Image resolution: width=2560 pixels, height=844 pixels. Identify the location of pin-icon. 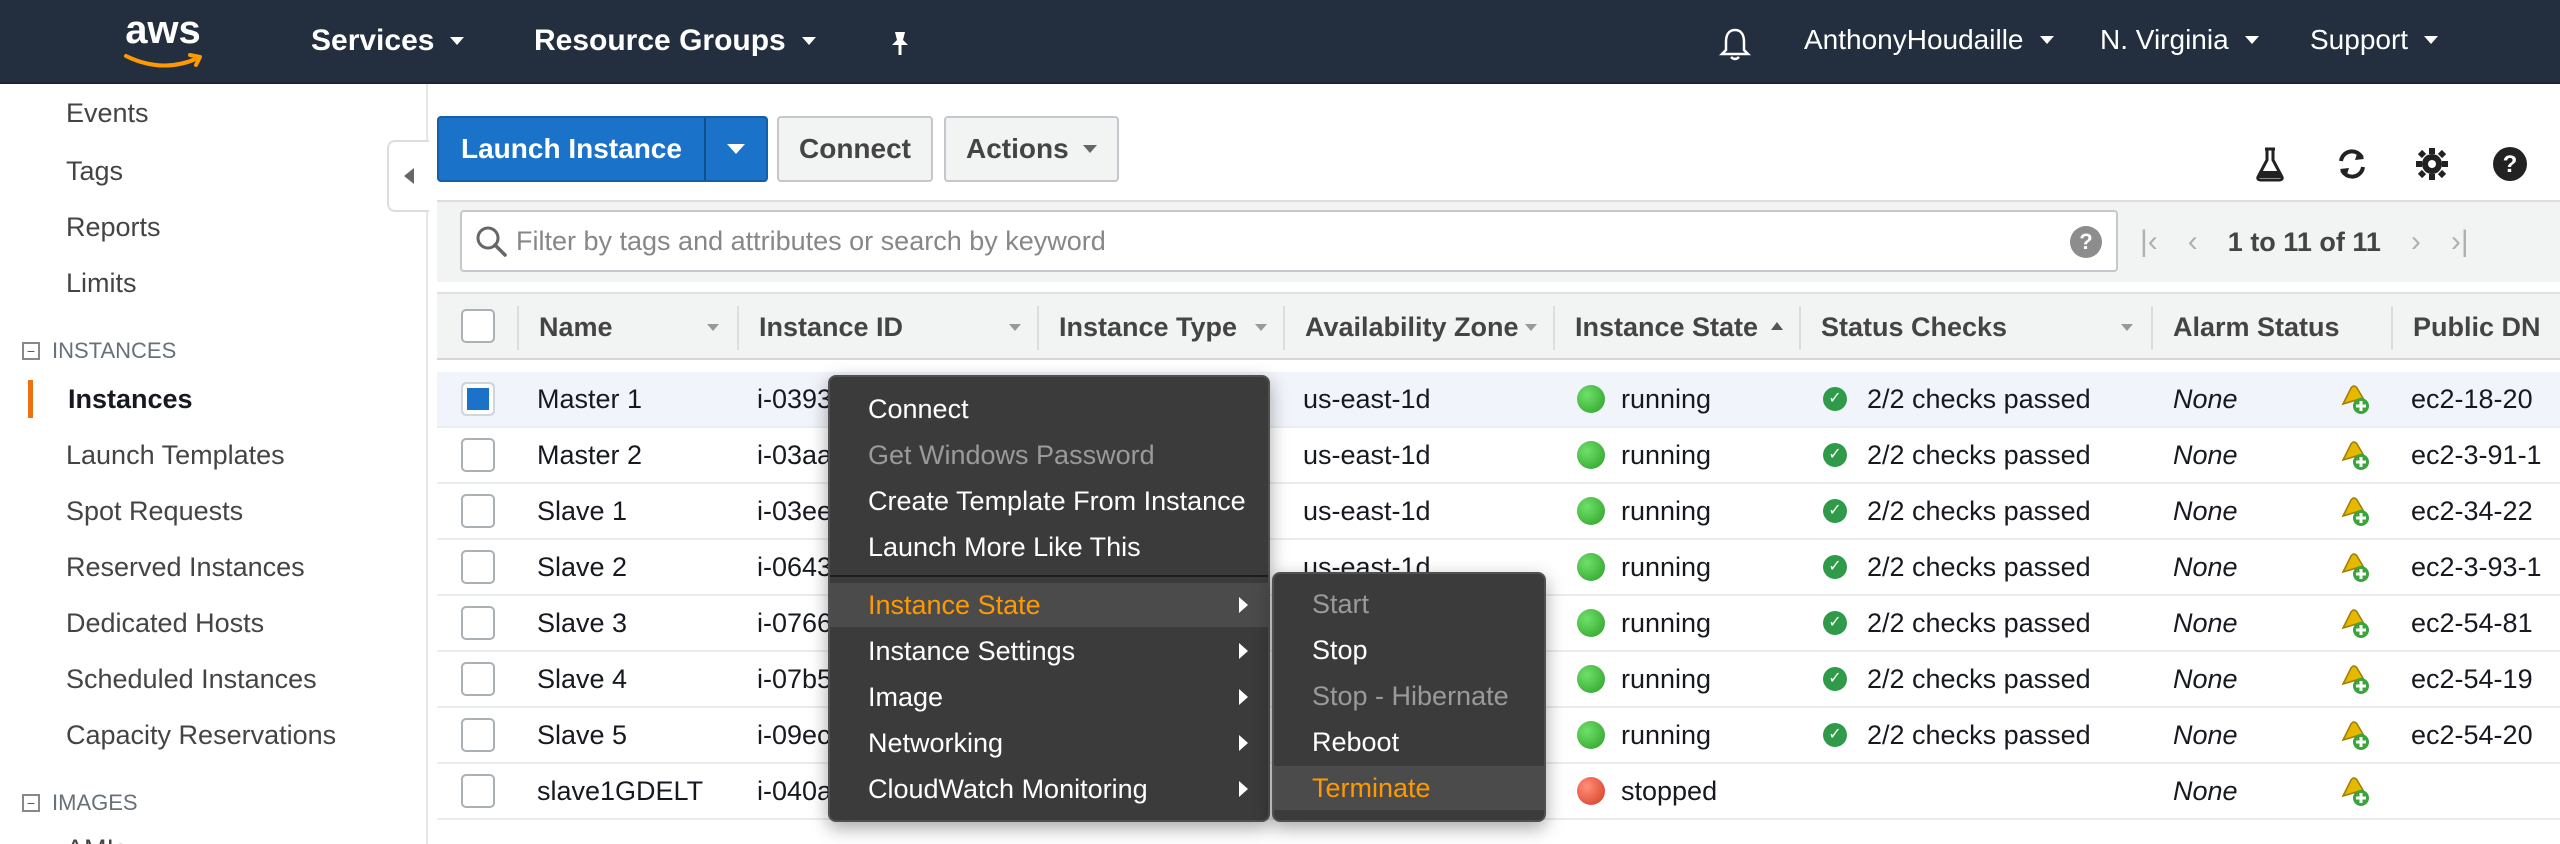
(900, 43).